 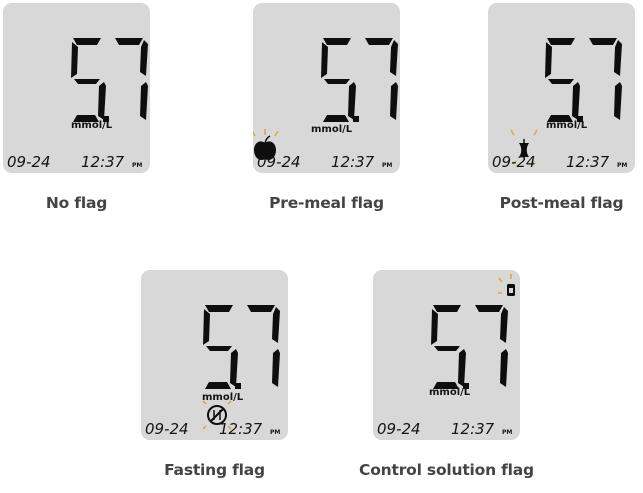 I want to click on panel-post-meal: mmol/L 09-24 12:37 PM Post-meal flag, so click(x=561, y=110).